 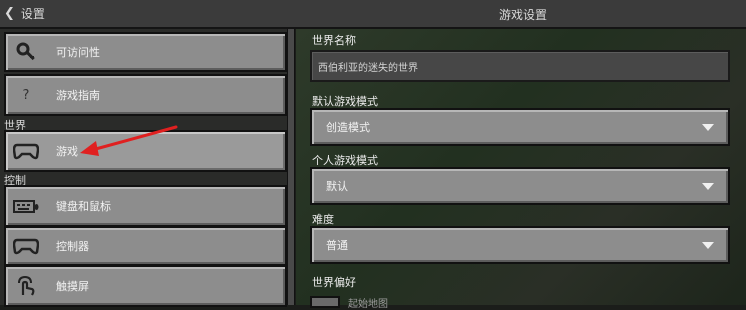 I want to click on world-name-value: 西伯利亚的迷失的世界, so click(x=368, y=68).